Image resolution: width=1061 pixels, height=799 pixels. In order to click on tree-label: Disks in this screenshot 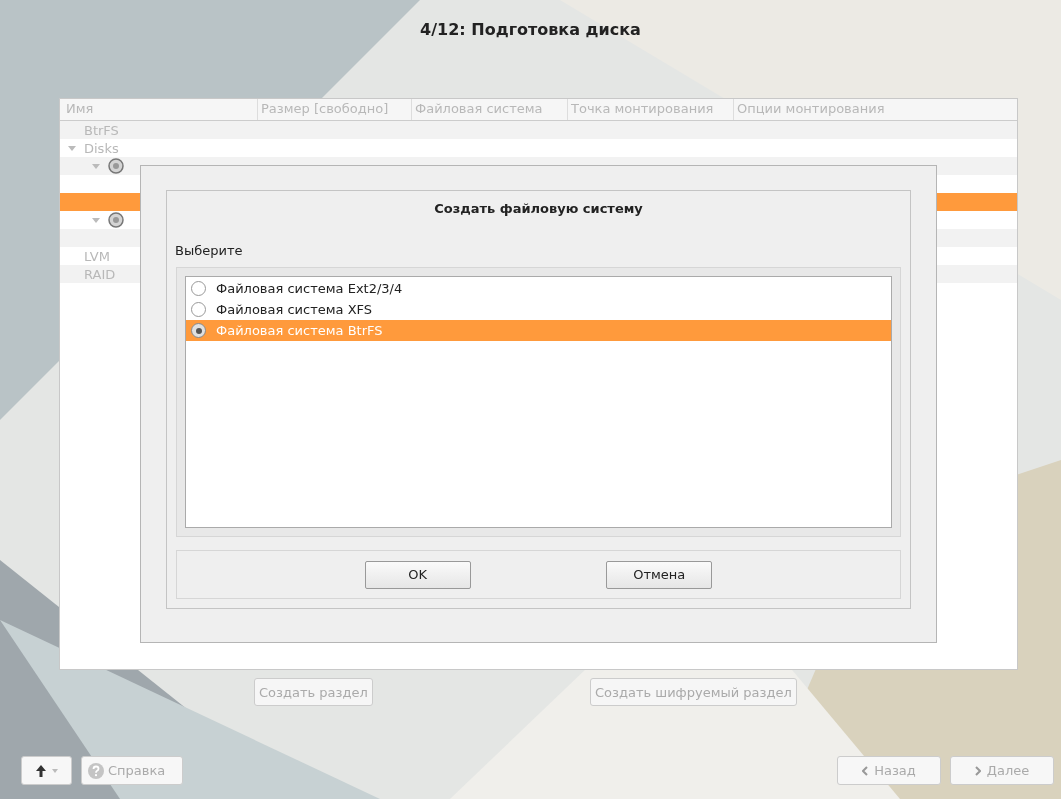, I will do `click(101, 148)`.